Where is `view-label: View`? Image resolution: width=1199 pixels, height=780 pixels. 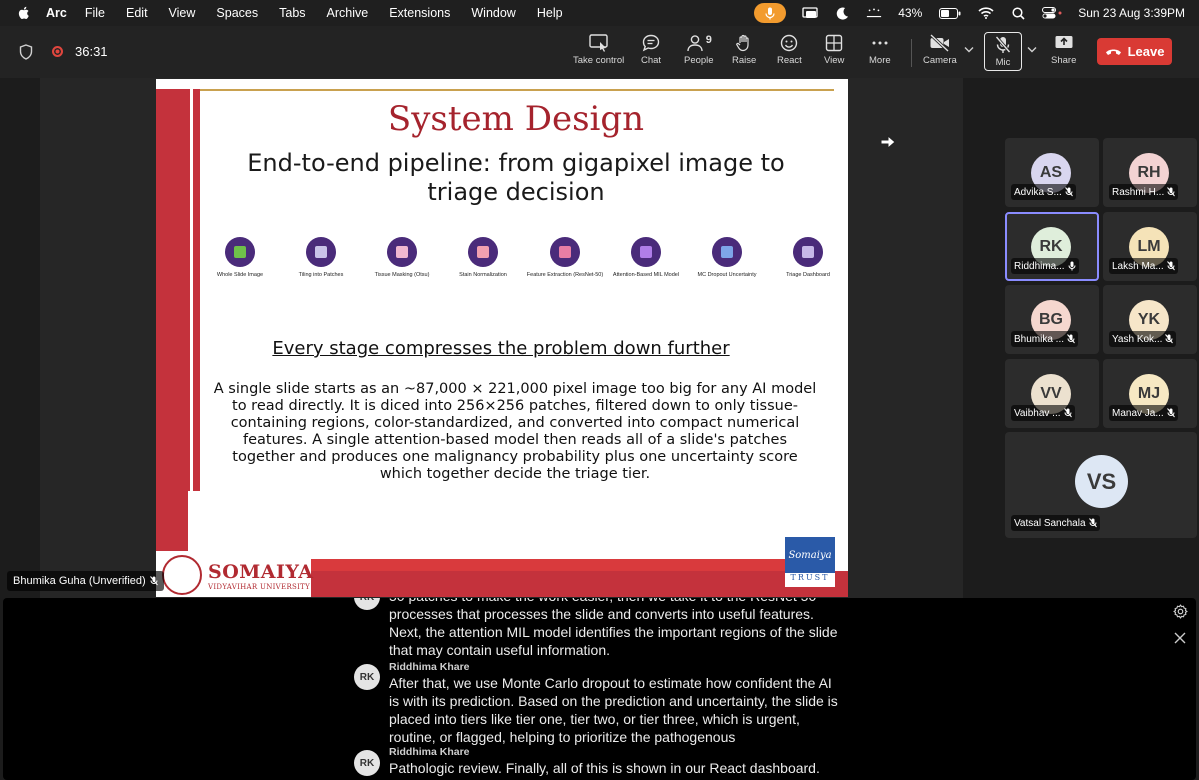
view-label: View is located at coordinates (834, 60).